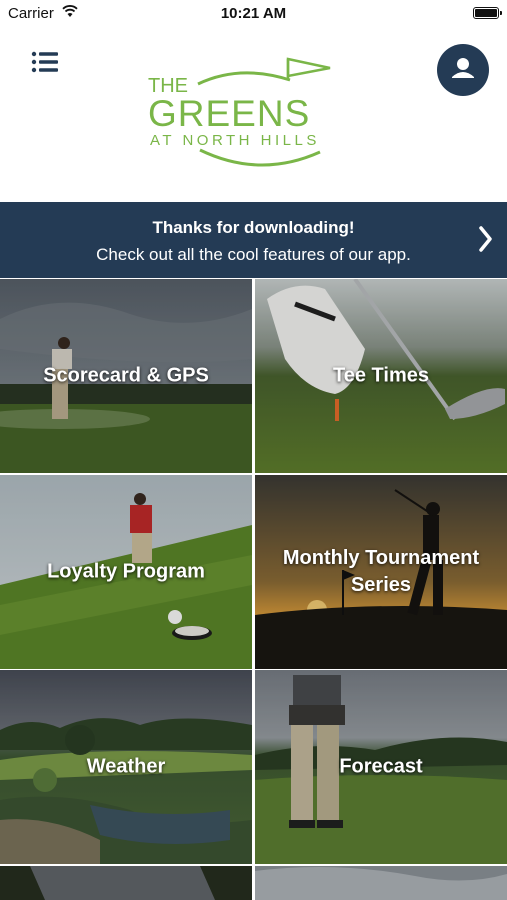 Image resolution: width=507 pixels, height=900 pixels. I want to click on tile-label: Monthly Tournament Series, so click(381, 571).